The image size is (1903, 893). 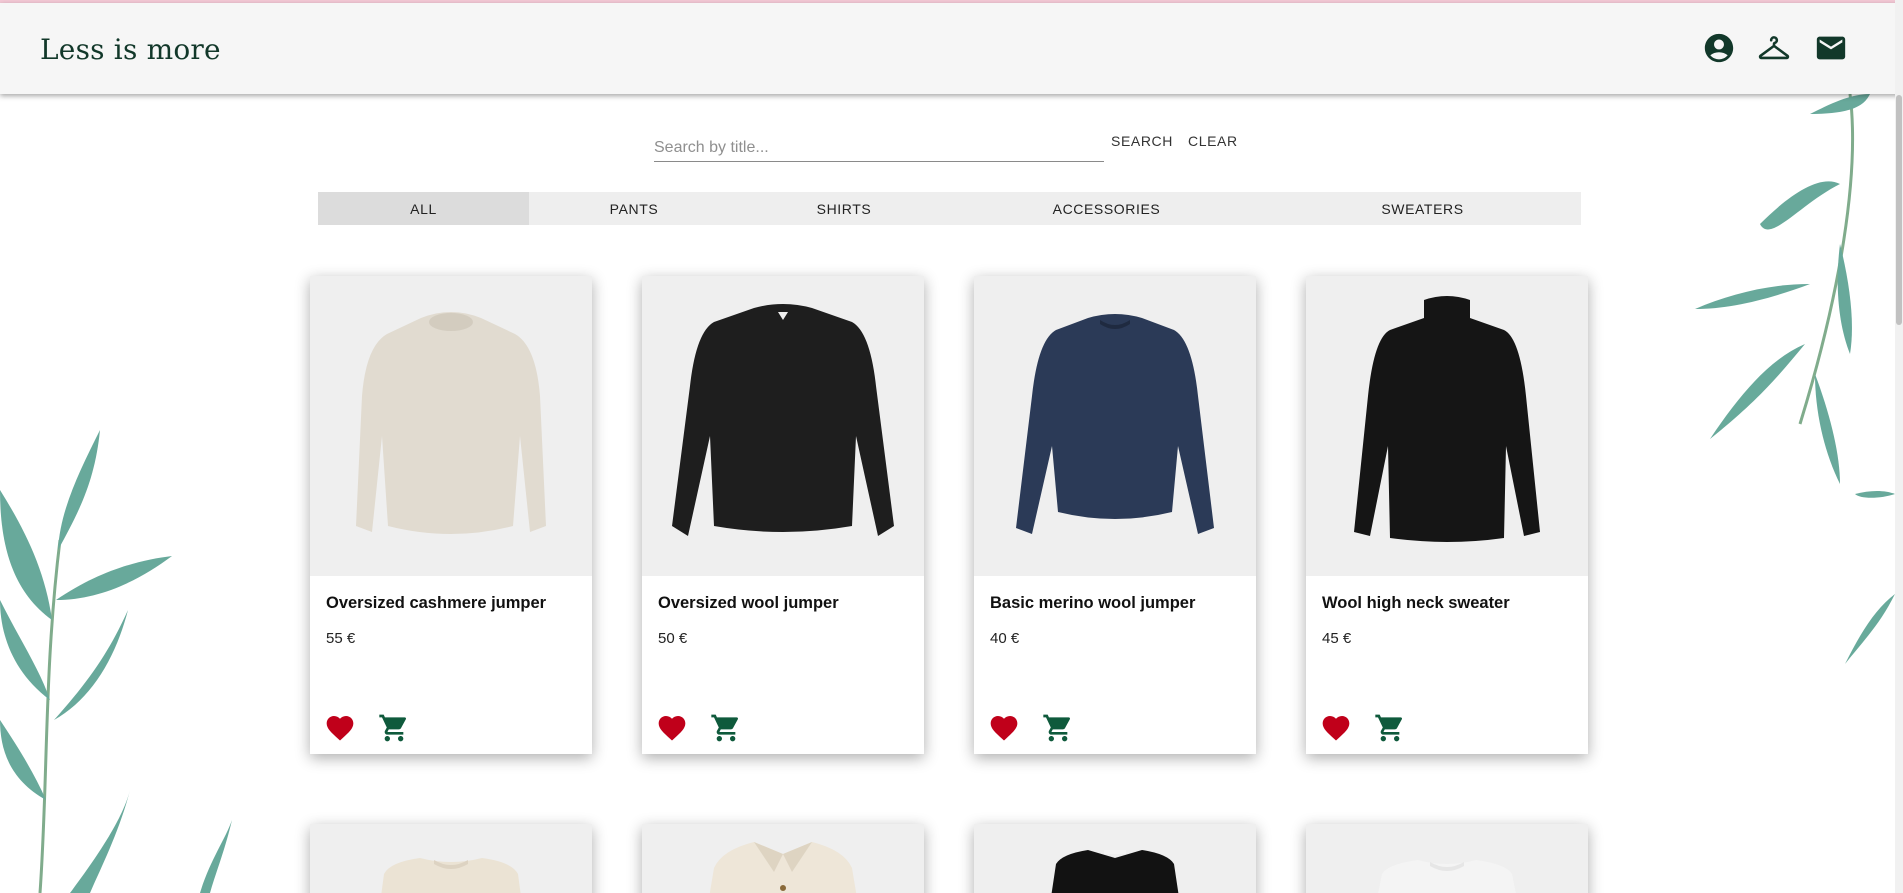 What do you see at coordinates (1337, 638) in the screenshot?
I see `product-price: 45 €` at bounding box center [1337, 638].